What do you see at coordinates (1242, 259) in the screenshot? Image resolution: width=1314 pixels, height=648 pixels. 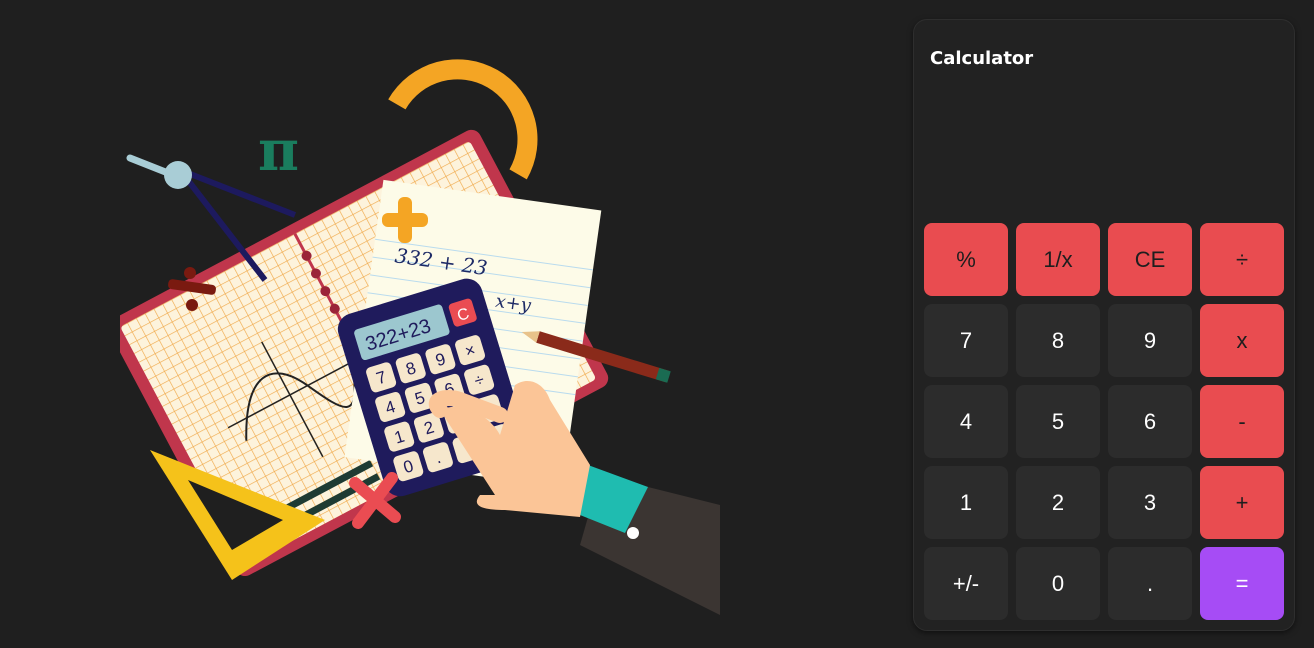 I see `key-divide: ÷` at bounding box center [1242, 259].